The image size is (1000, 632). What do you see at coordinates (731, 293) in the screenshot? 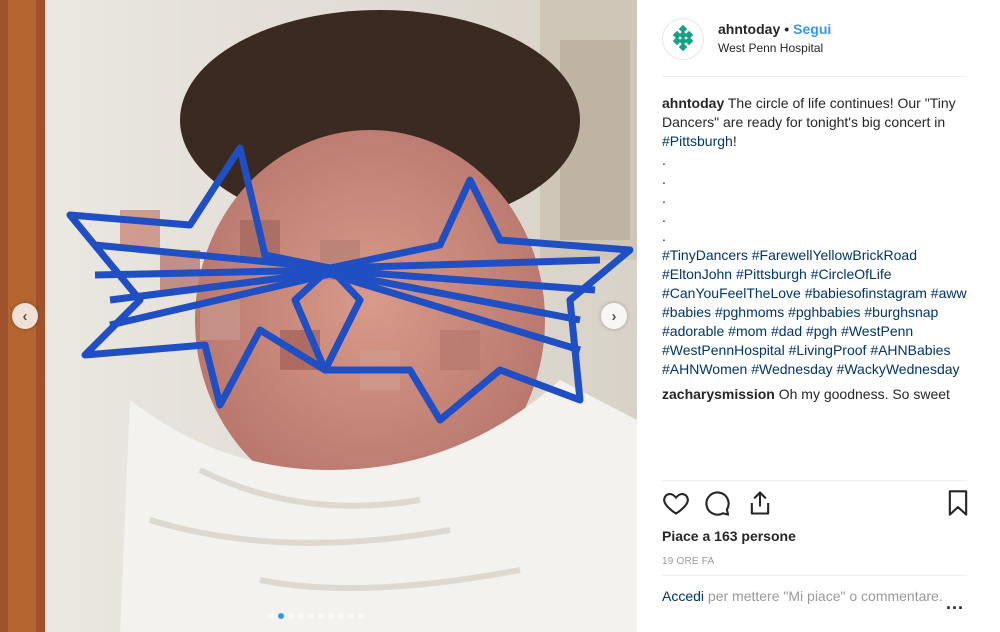
I see `hashtag-link: #CanYouFeelTheLove` at bounding box center [731, 293].